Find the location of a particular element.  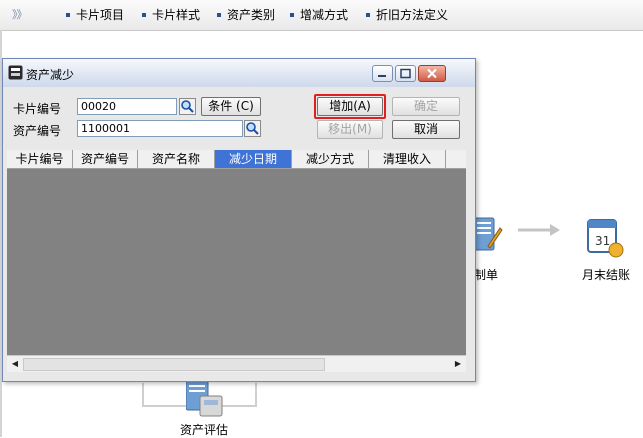

scroll-thumb is located at coordinates (174, 364).